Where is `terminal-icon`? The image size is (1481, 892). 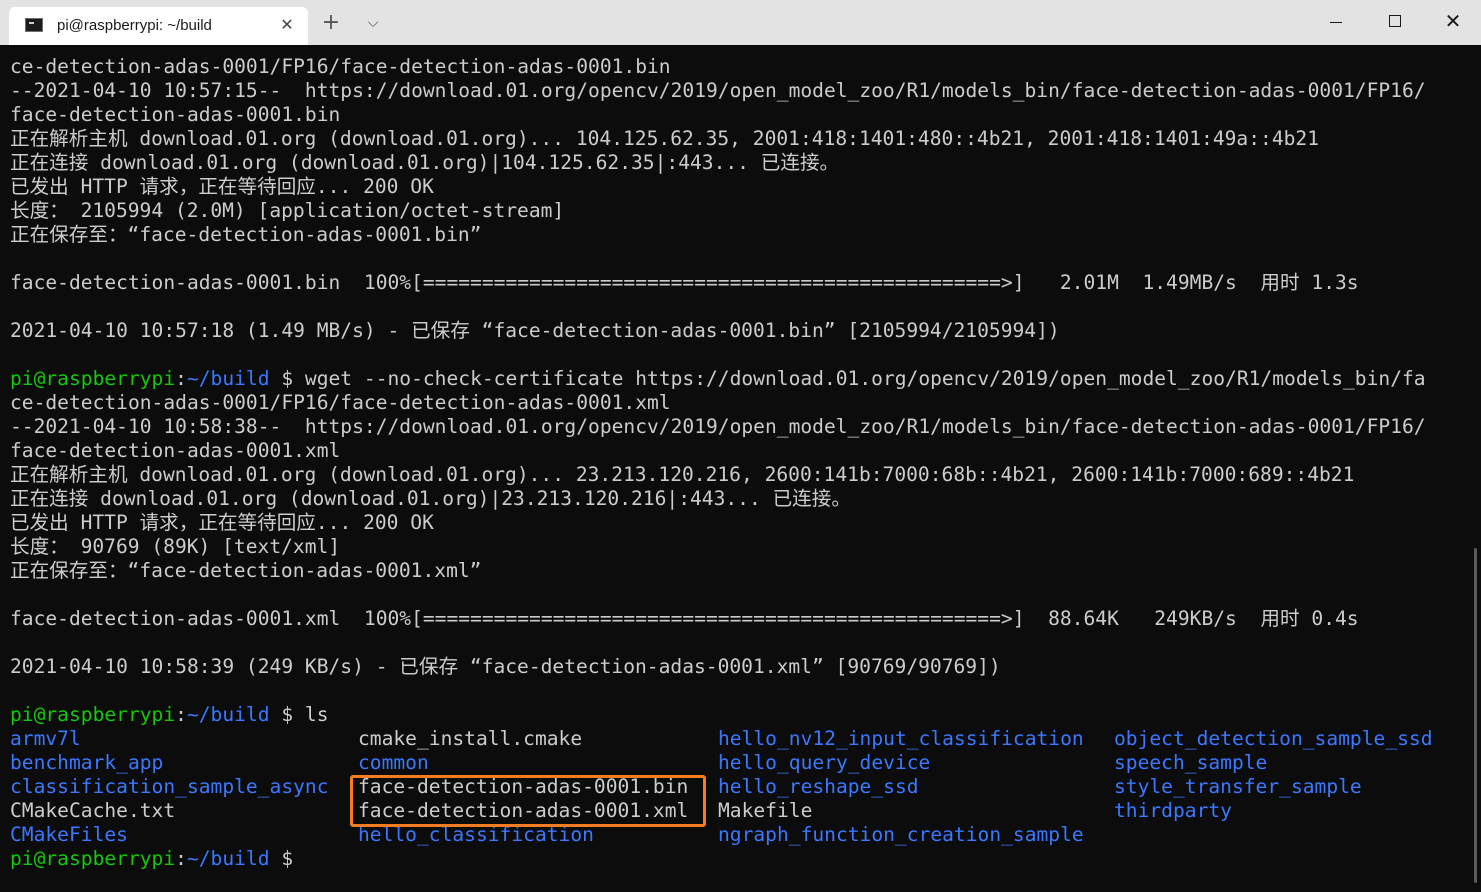
terminal-icon is located at coordinates (34, 25).